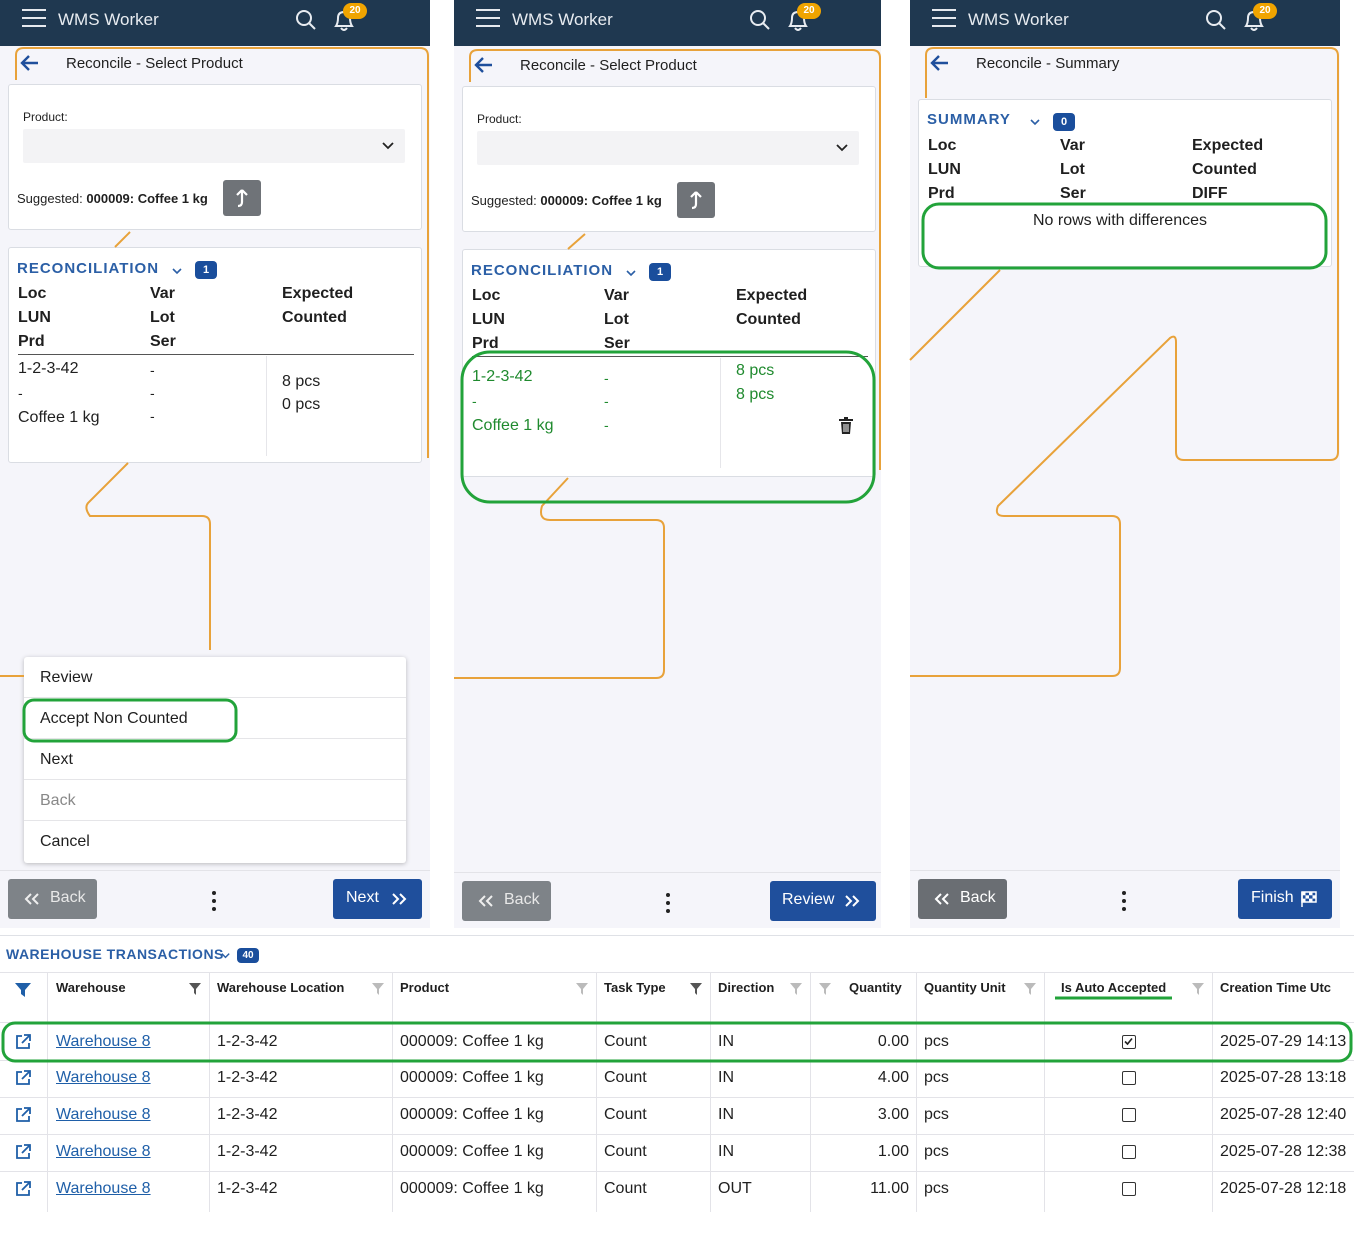  Describe the element at coordinates (735, 1188) in the screenshot. I see `cell-direction: OUT` at that location.